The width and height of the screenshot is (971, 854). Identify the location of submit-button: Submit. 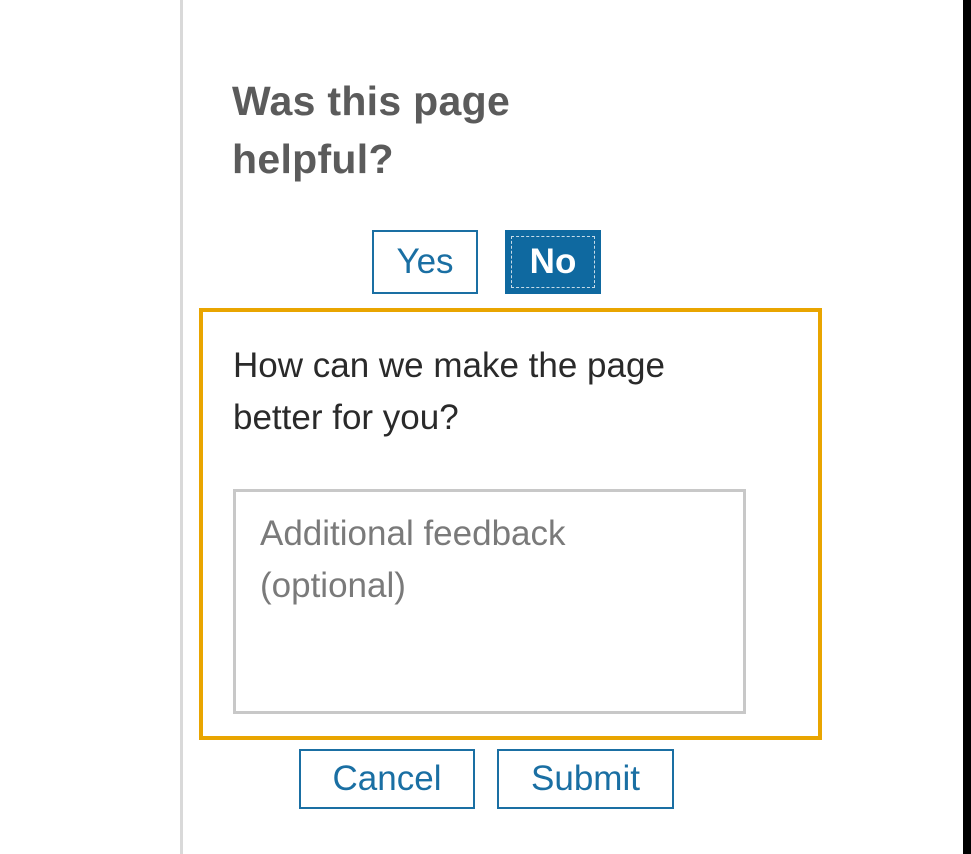
(585, 779).